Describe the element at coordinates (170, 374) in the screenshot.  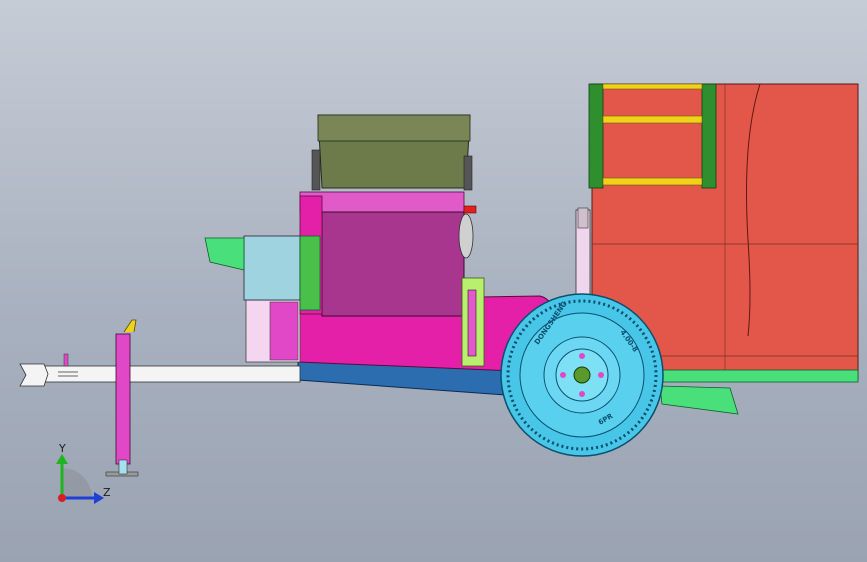
I see `drawbar` at that location.